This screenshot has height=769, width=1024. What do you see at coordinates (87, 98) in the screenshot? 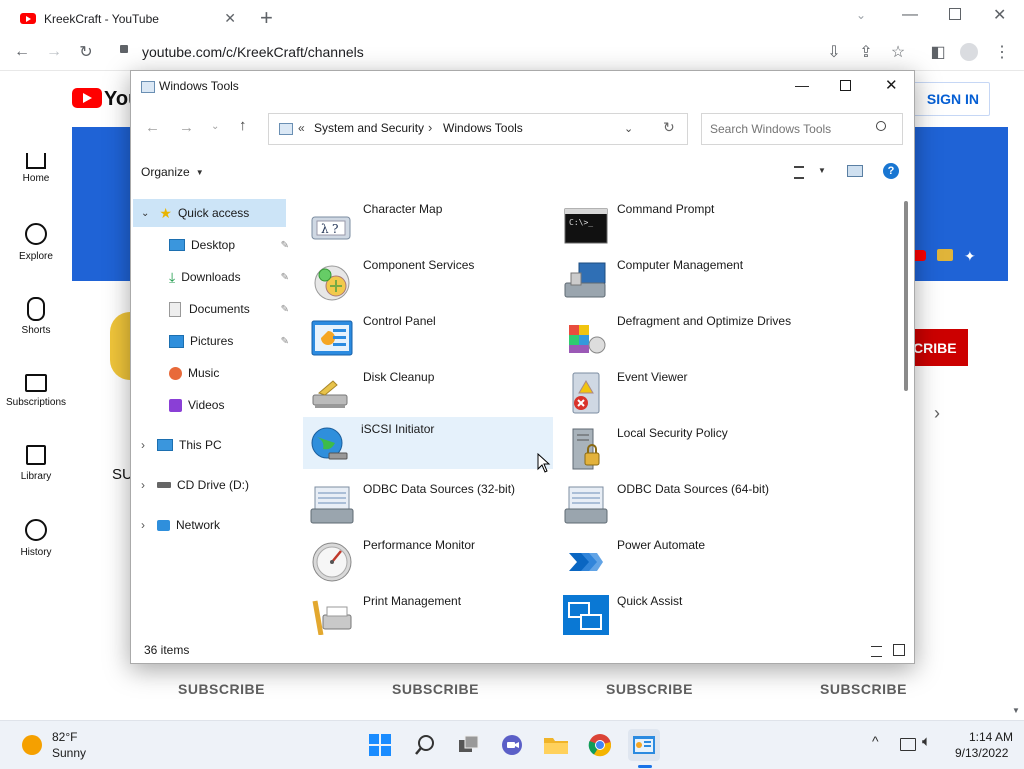
I see `youtube-logo` at bounding box center [87, 98].